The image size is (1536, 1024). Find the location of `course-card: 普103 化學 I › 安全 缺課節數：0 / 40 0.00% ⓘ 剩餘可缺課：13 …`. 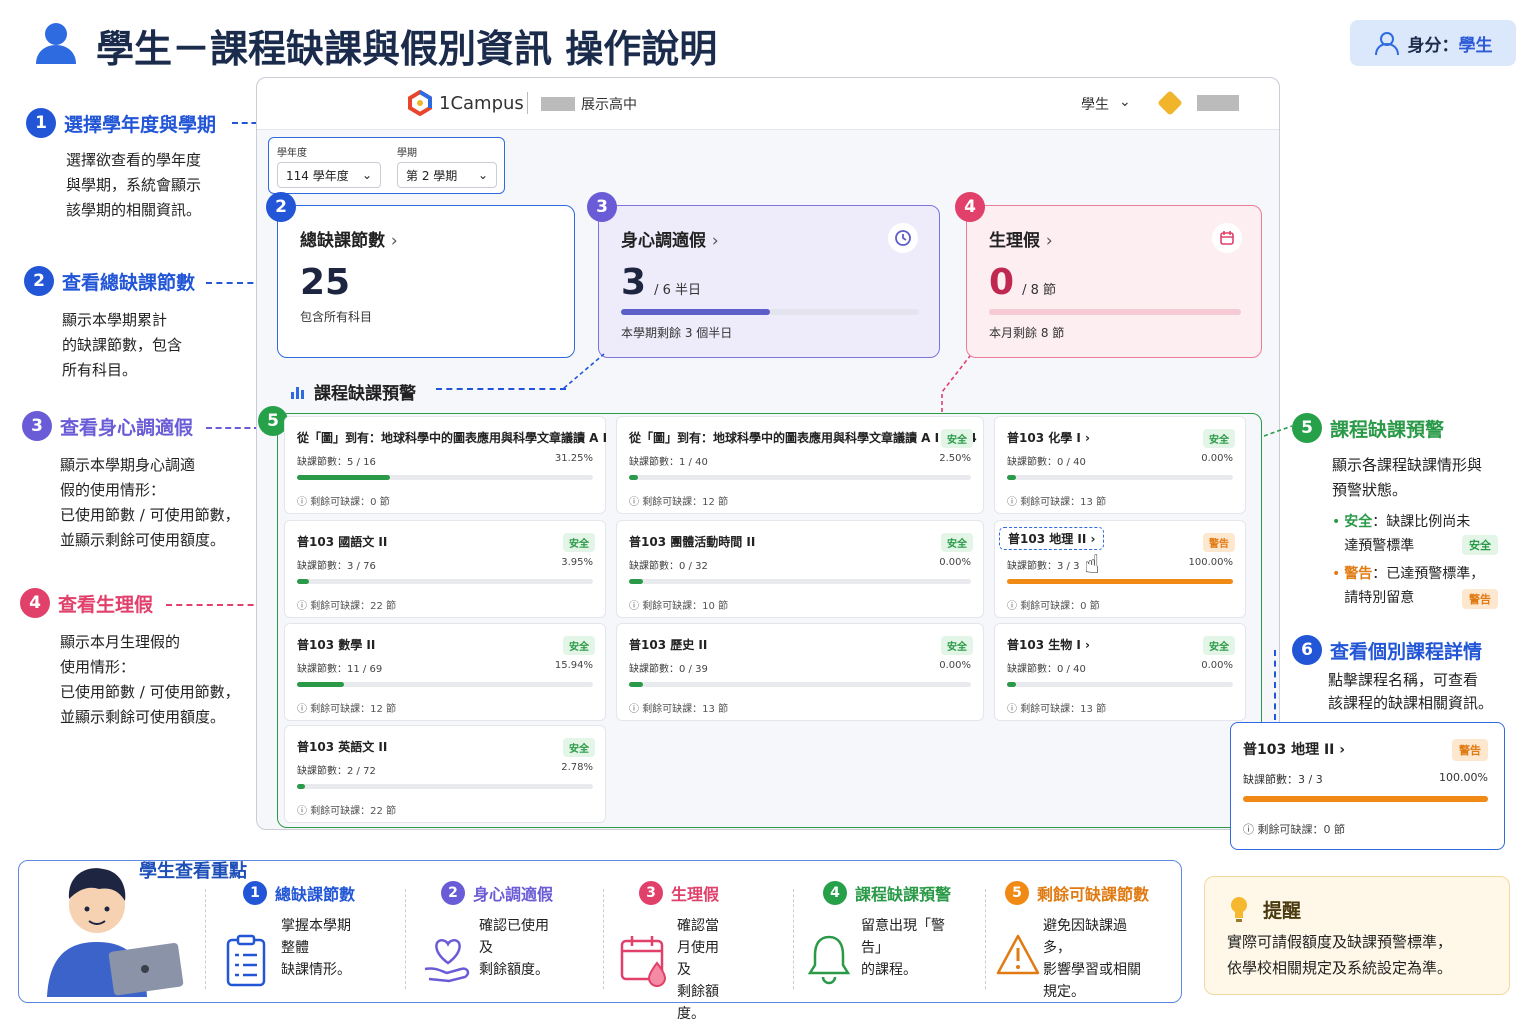

course-card: 普103 化學 I › 安全 缺課節數：0 / 40 0.00% ⓘ 剩餘可缺課：13 … is located at coordinates (1120, 465).